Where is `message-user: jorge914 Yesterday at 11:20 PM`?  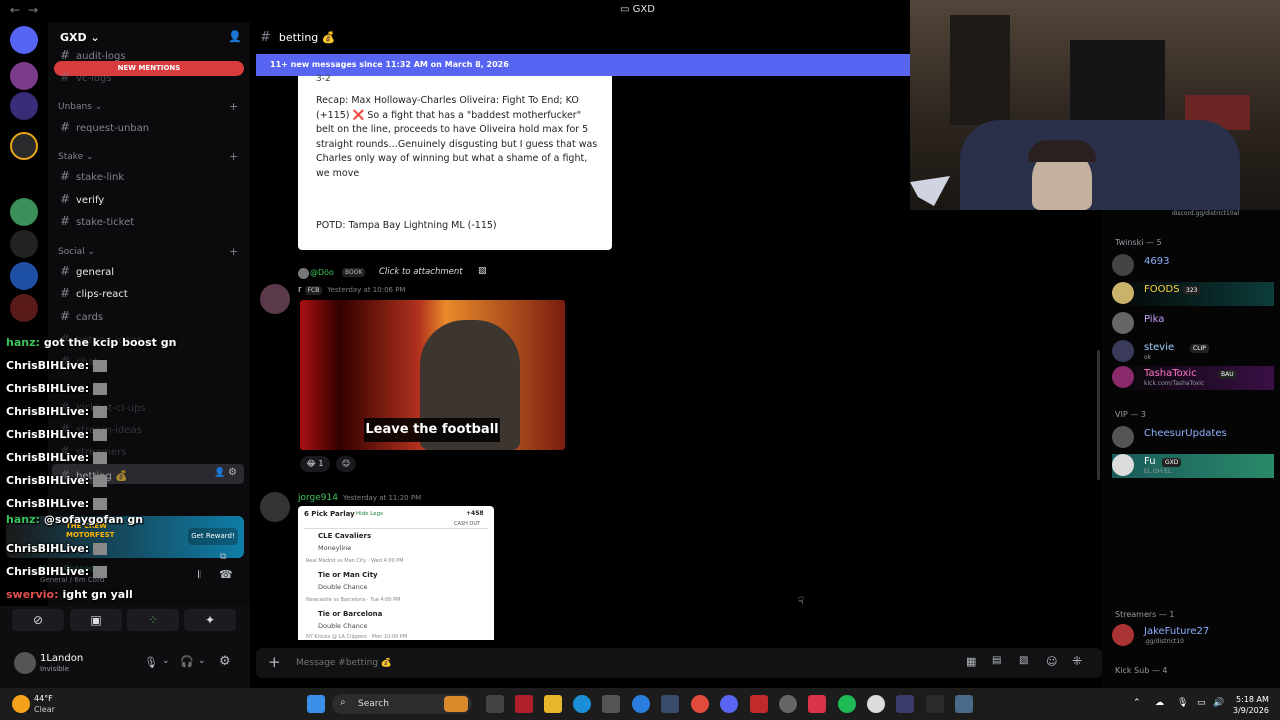
message-user: jorge914 Yesterday at 11:20 PM is located at coordinates (359, 498).